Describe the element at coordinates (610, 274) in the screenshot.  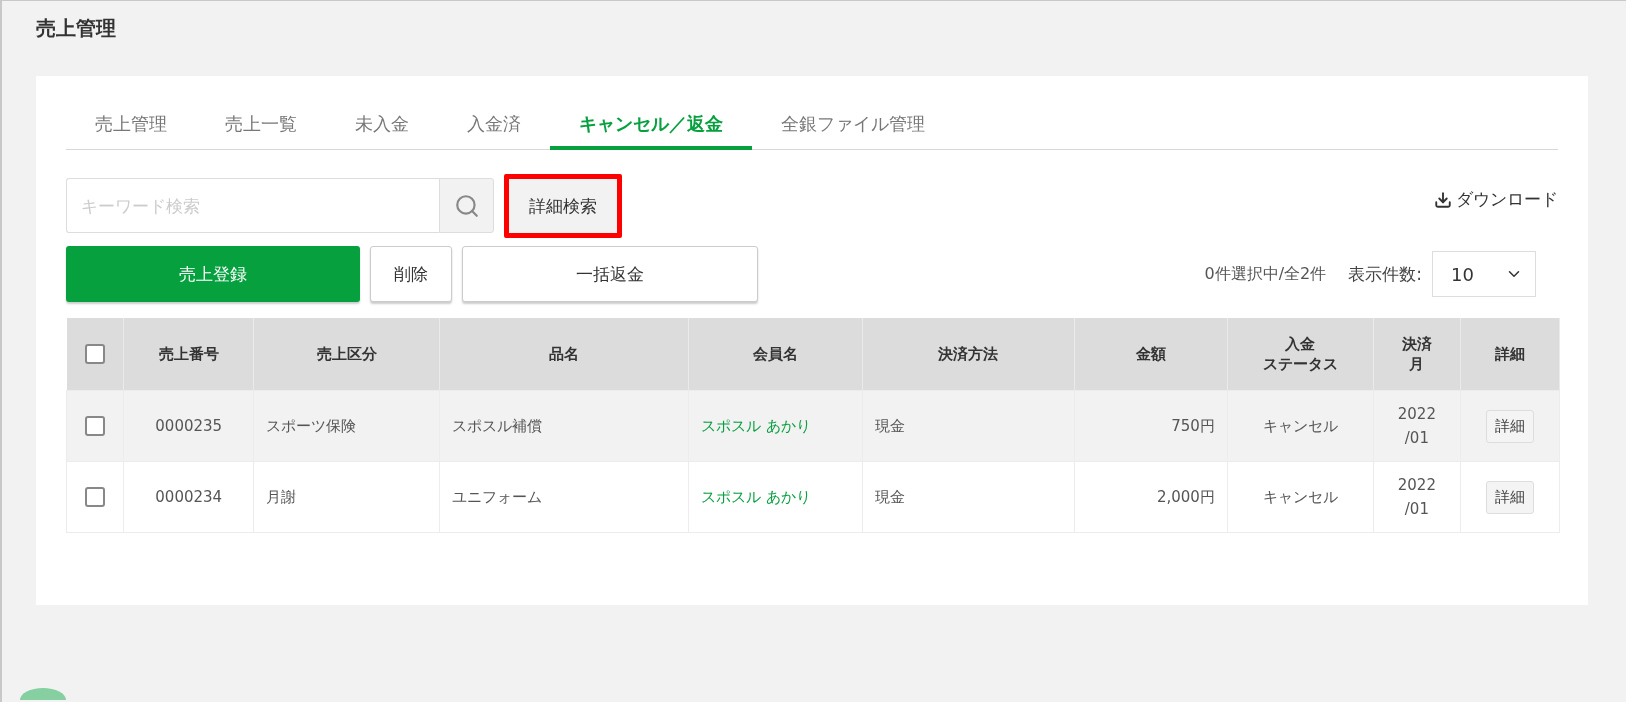
I see `action-button: 一括返金` at that location.